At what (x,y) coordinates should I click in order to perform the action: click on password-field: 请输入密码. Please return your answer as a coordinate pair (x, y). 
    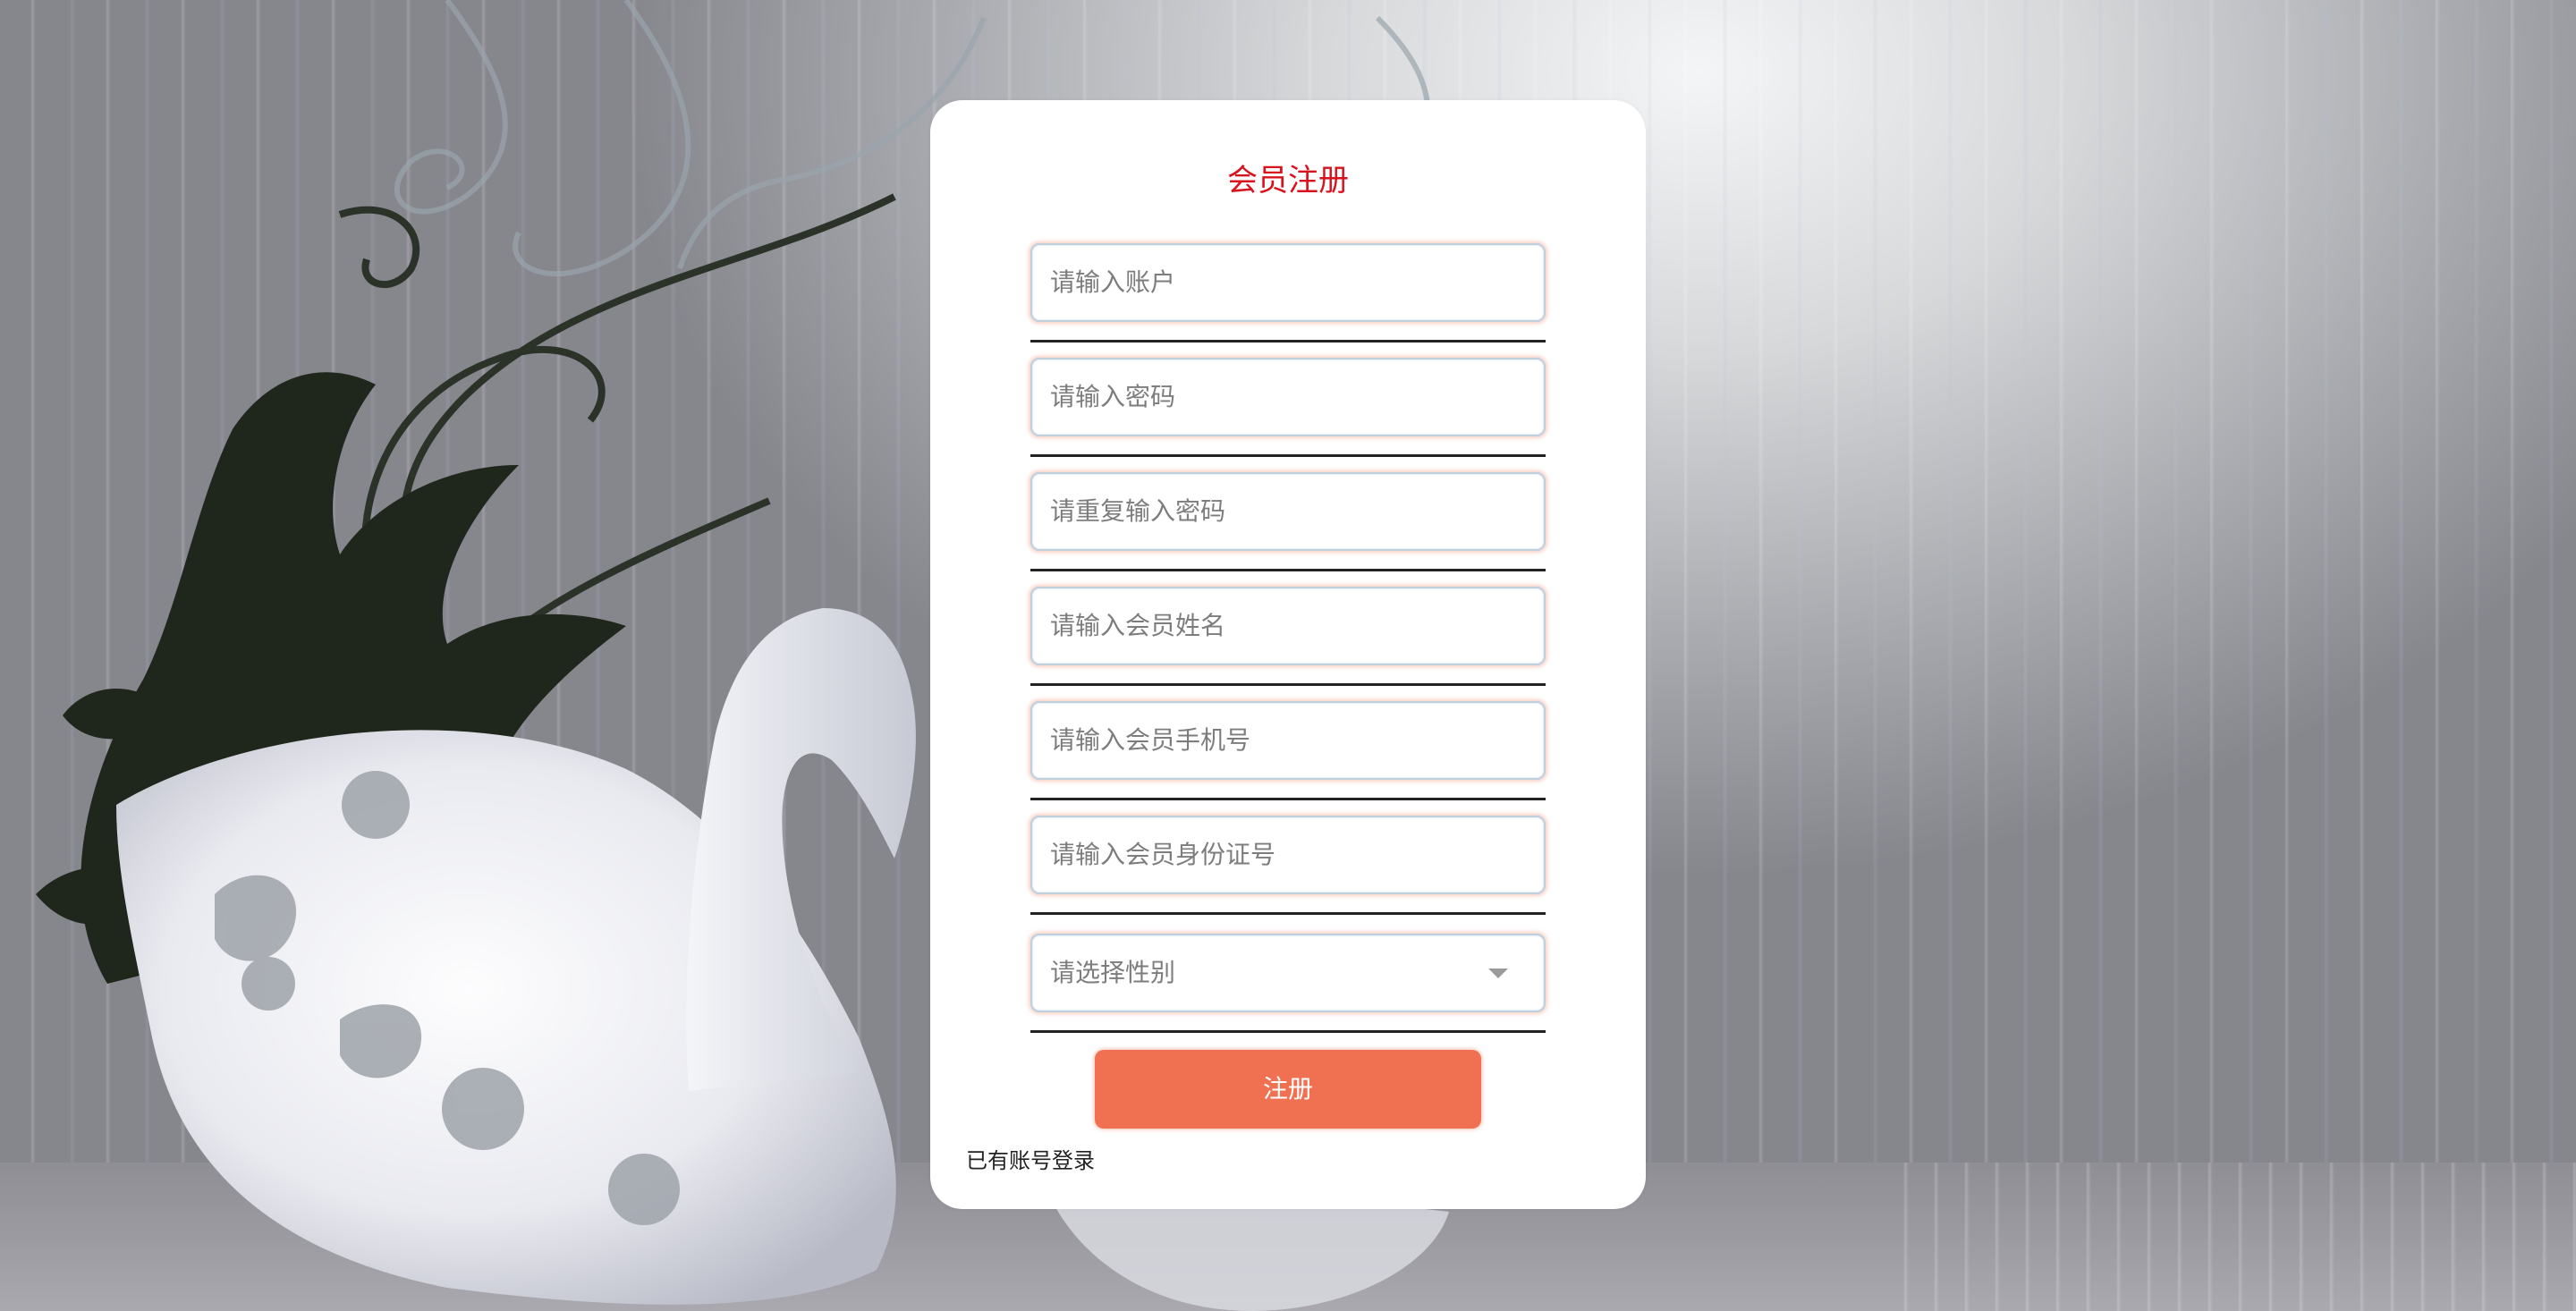
    Looking at the image, I should click on (1288, 407).